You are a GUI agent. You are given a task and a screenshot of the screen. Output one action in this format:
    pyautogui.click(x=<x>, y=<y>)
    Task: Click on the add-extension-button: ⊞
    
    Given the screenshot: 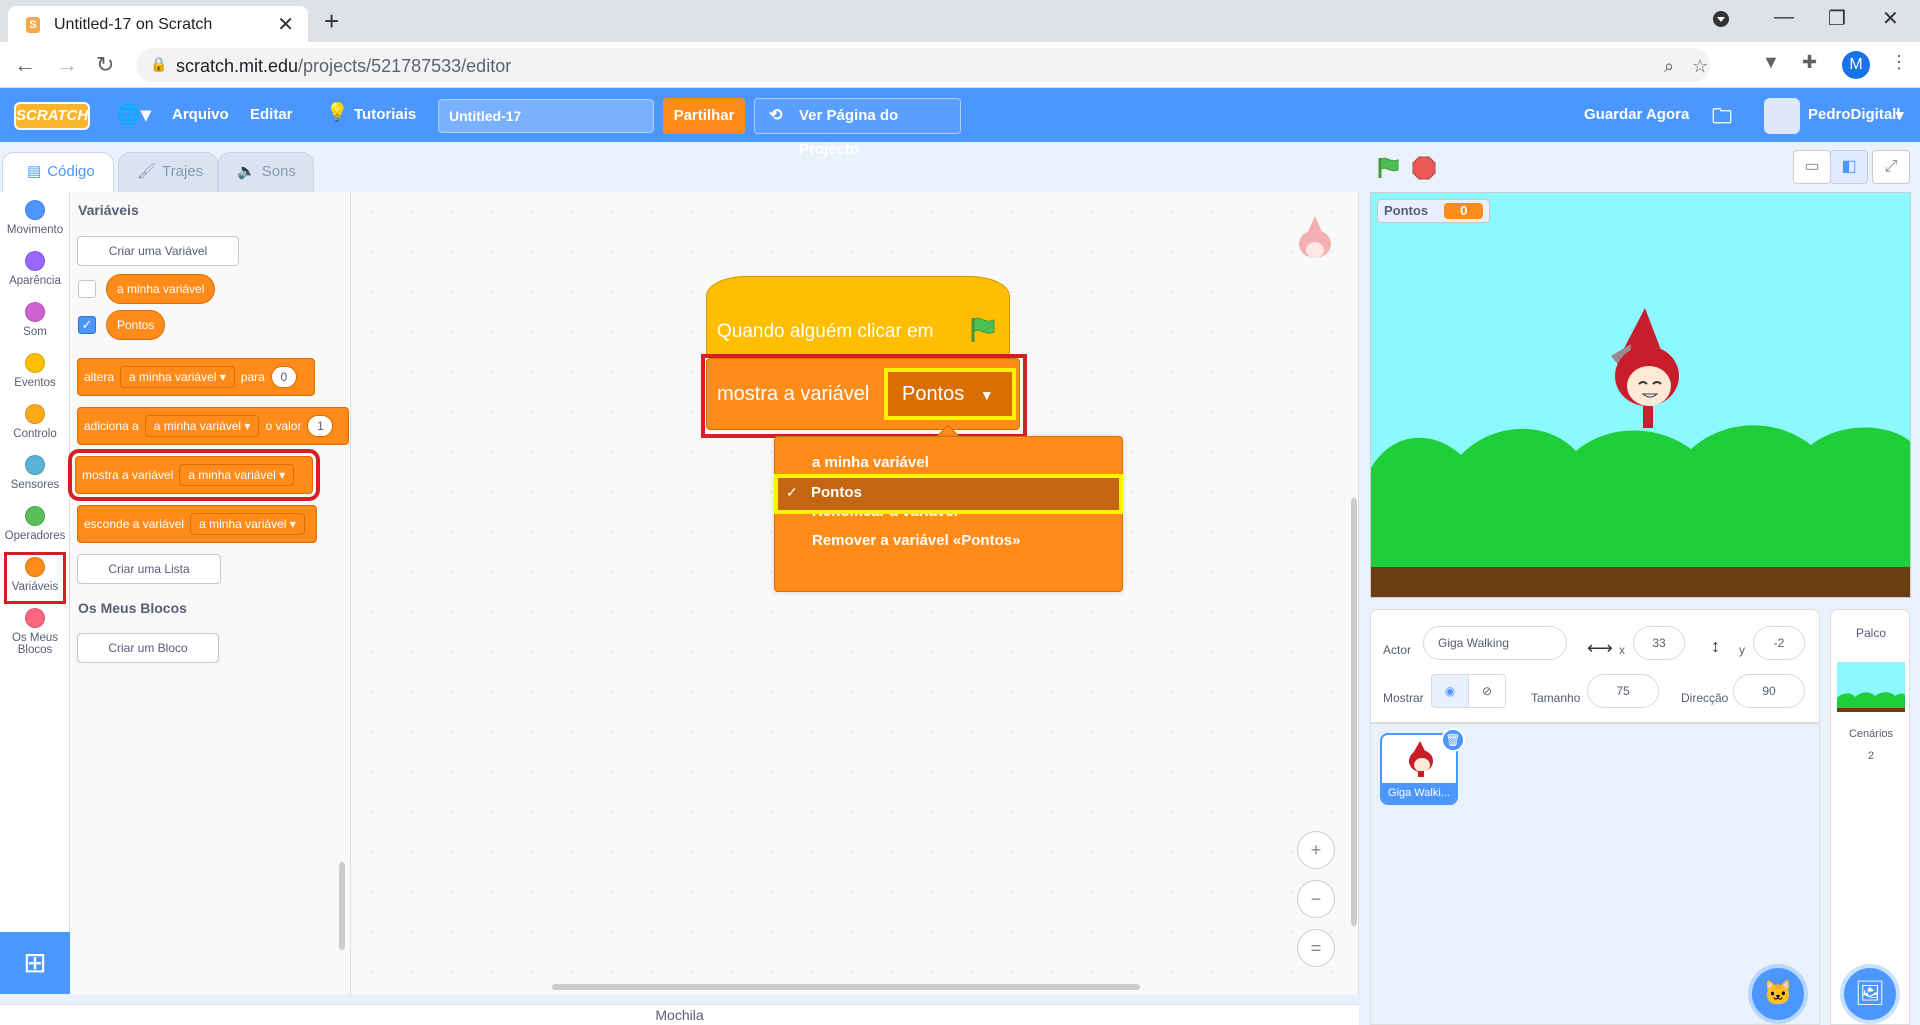 What is the action you would take?
    pyautogui.click(x=35, y=963)
    